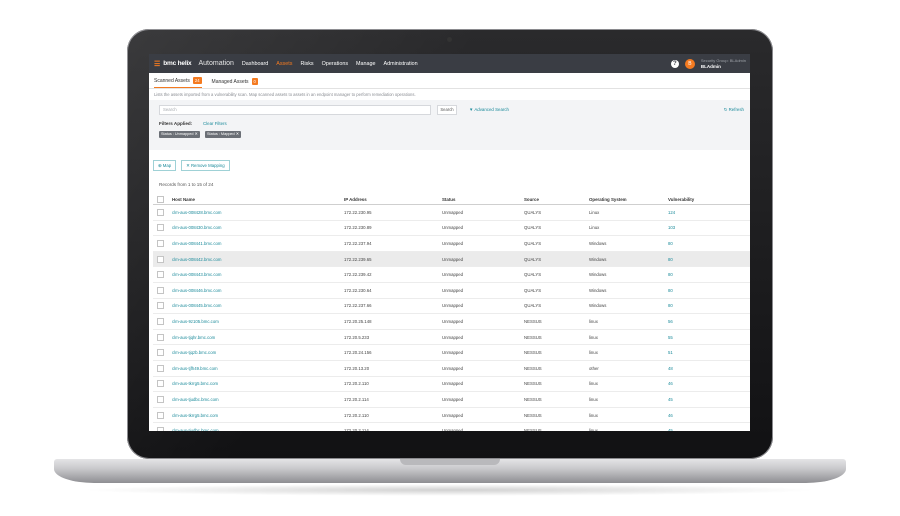 The width and height of the screenshot is (900, 516). What do you see at coordinates (258, 337) in the screenshot?
I see `host-name-link: clm-aus-tjqhr.bmc.com` at bounding box center [258, 337].